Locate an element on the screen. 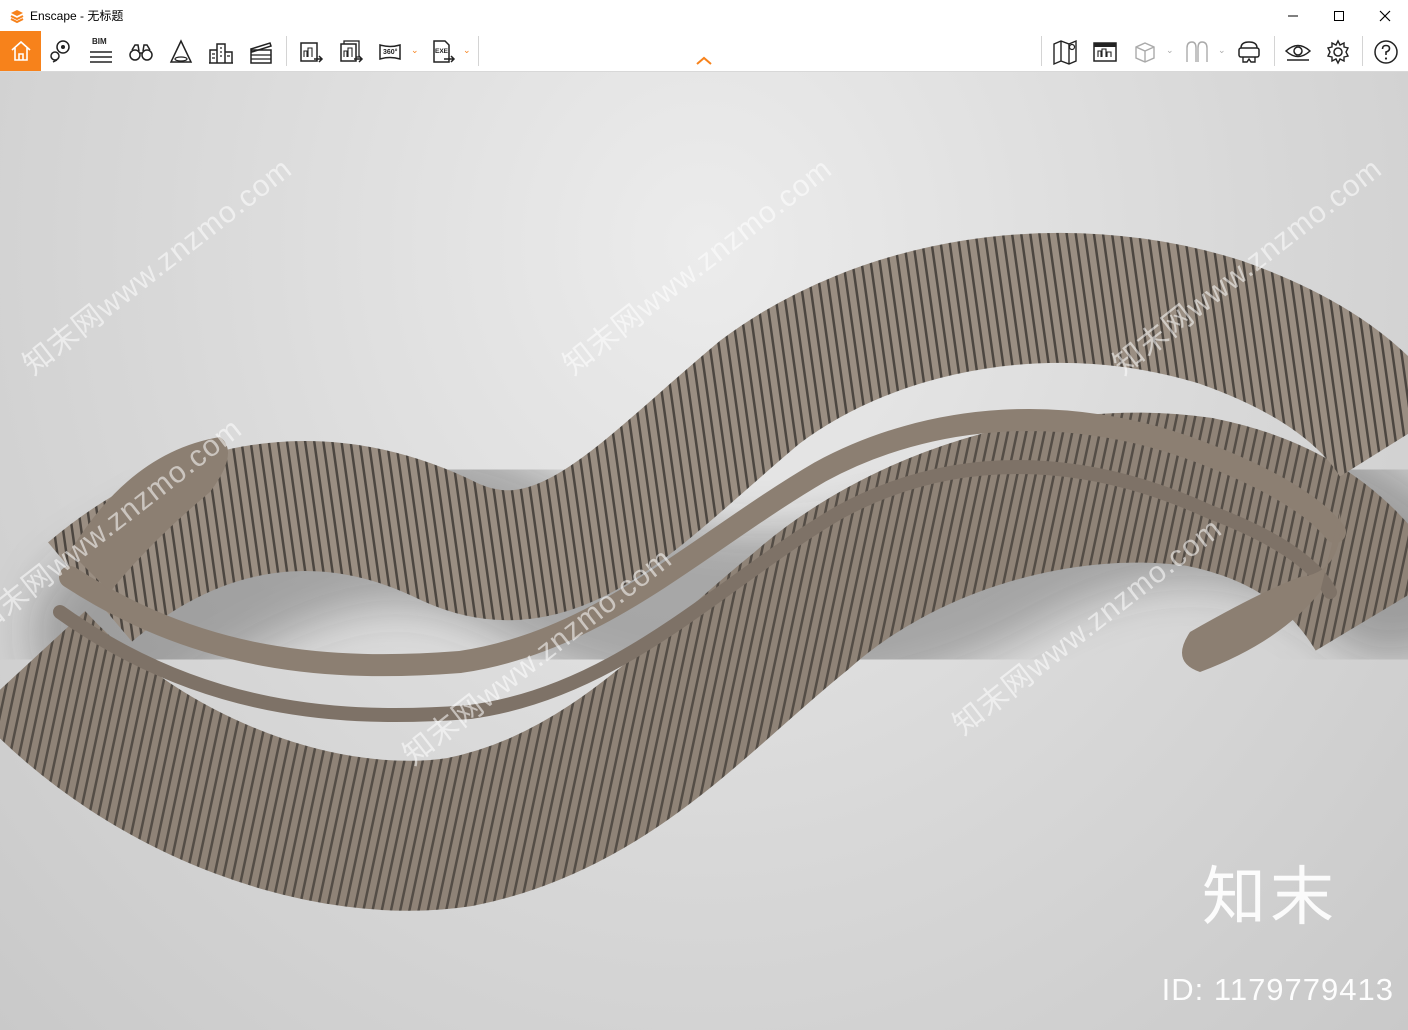 The image size is (1408, 1030). maximize-button is located at coordinates (1339, 15).